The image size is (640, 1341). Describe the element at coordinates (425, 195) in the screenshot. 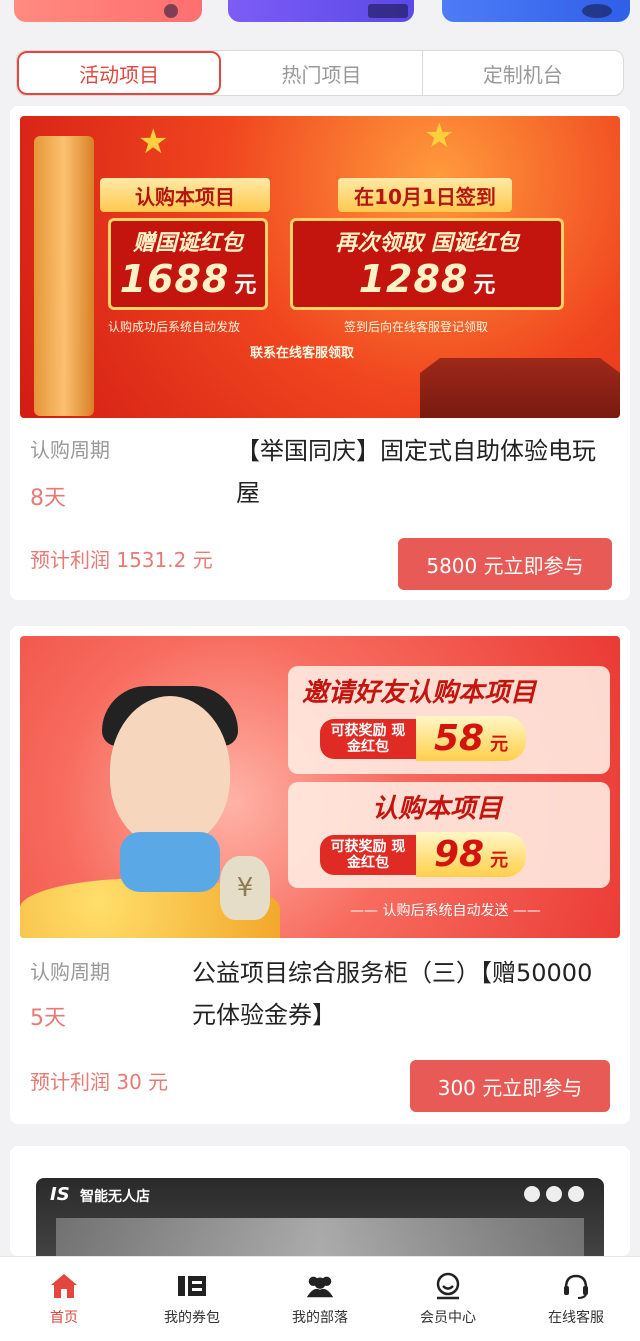

I see `banner-ribbon-right: 在10月1日签到` at that location.